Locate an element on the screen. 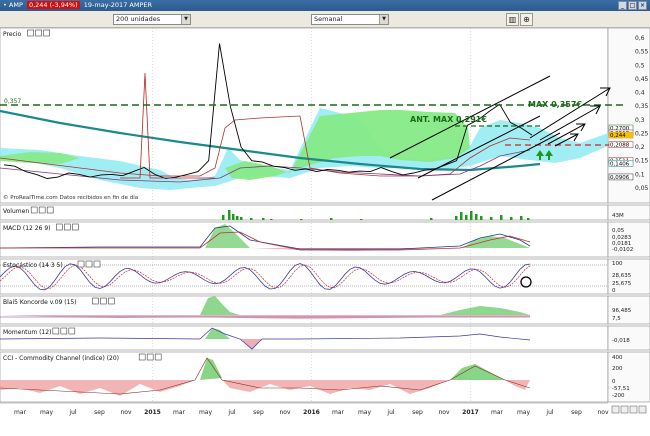 The width and height of the screenshot is (650, 436). macd-tick-label: -0,0102 is located at coordinates (622, 250).